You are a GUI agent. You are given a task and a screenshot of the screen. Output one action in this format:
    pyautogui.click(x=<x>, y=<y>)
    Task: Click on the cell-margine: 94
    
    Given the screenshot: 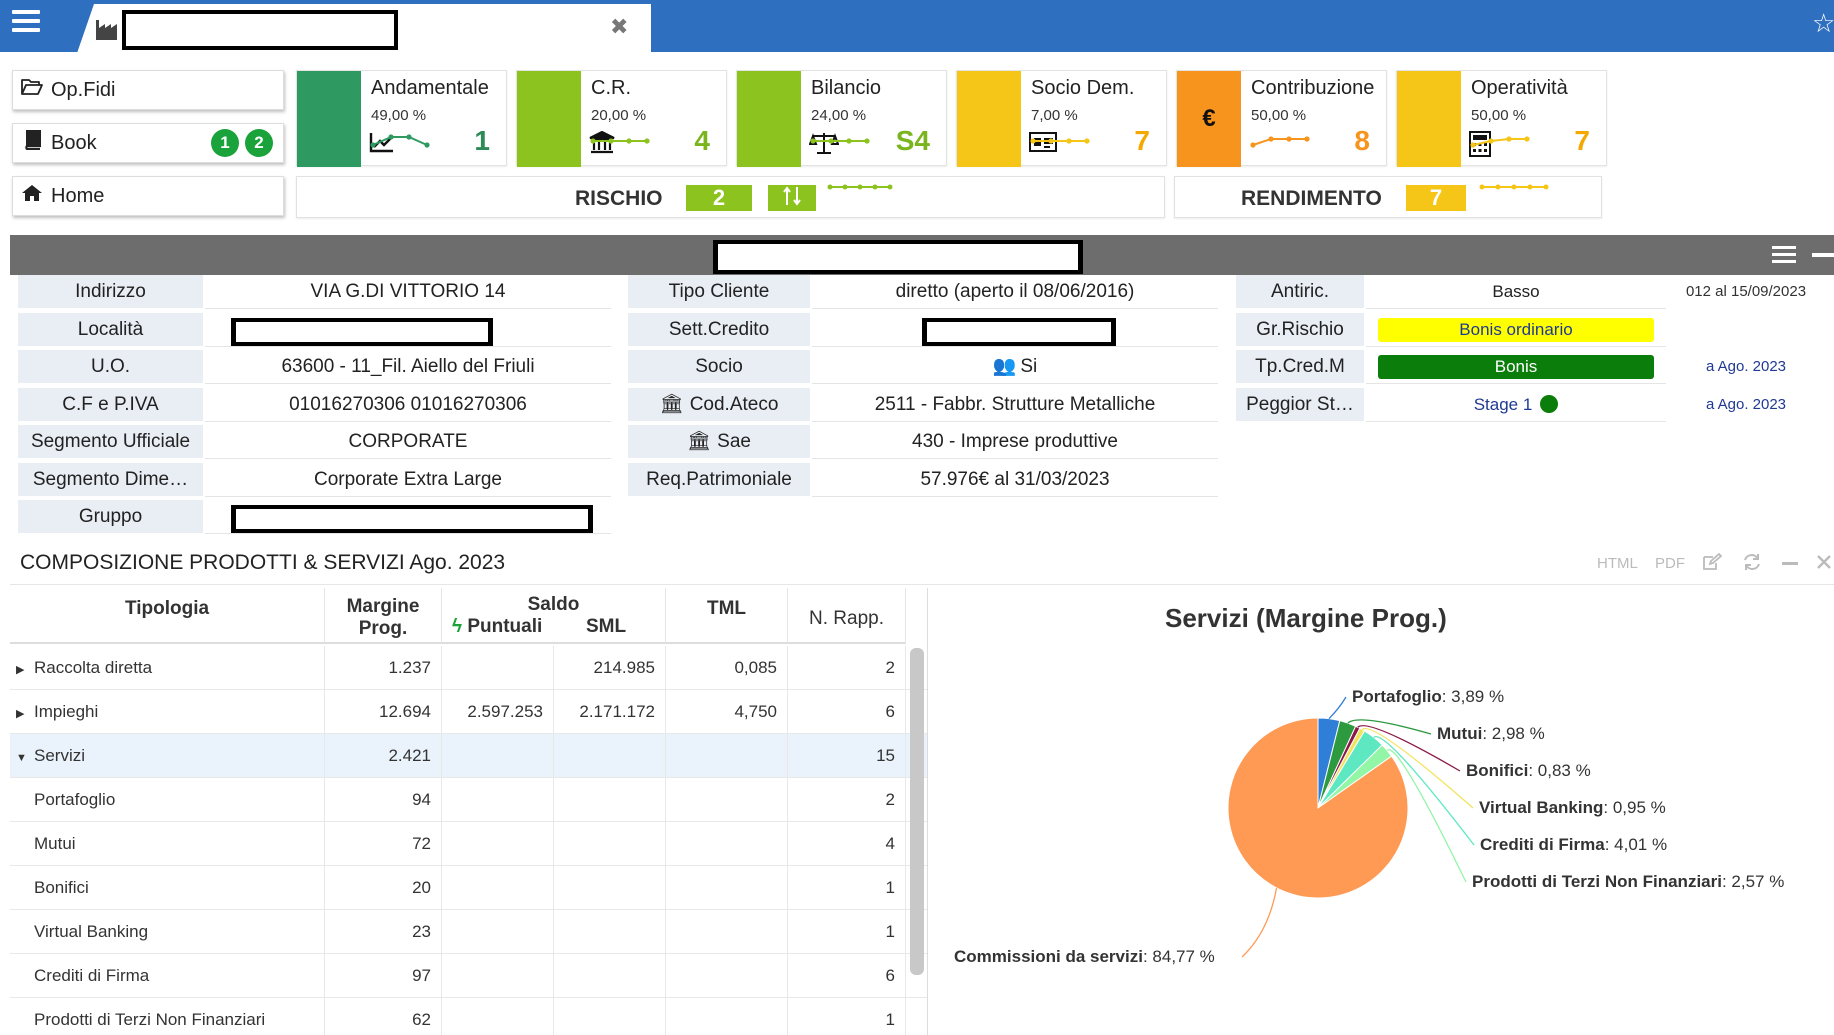 What is the action you would take?
    pyautogui.click(x=383, y=800)
    